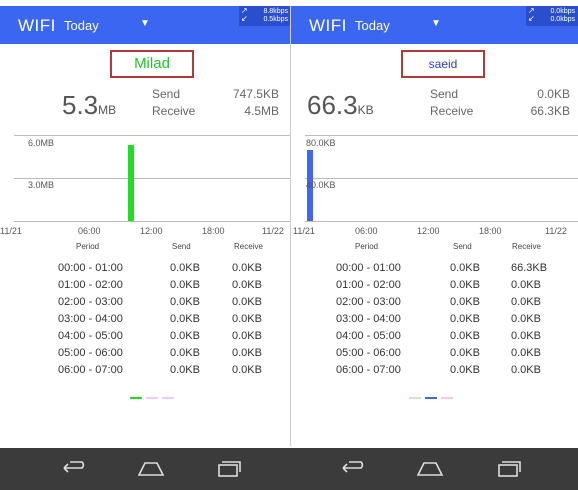  Describe the element at coordinates (321, 185) in the screenshot. I see `y-tick-label: 40.0KB` at that location.